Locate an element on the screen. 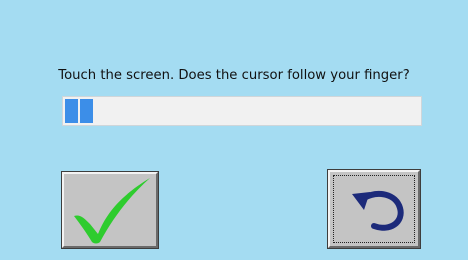 The height and width of the screenshot is (272, 472). confirm-button is located at coordinates (110, 210).